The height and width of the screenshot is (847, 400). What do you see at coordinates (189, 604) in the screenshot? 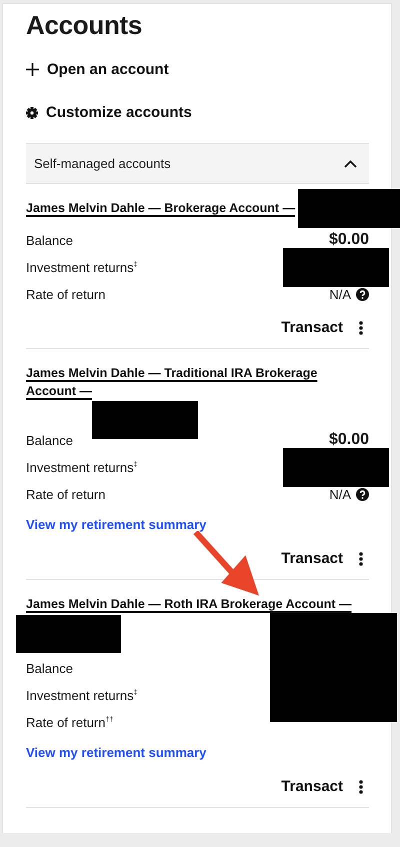
I see `account-title-link: James Melvin Dahle — Roth IRA Brokerage Account —` at bounding box center [189, 604].